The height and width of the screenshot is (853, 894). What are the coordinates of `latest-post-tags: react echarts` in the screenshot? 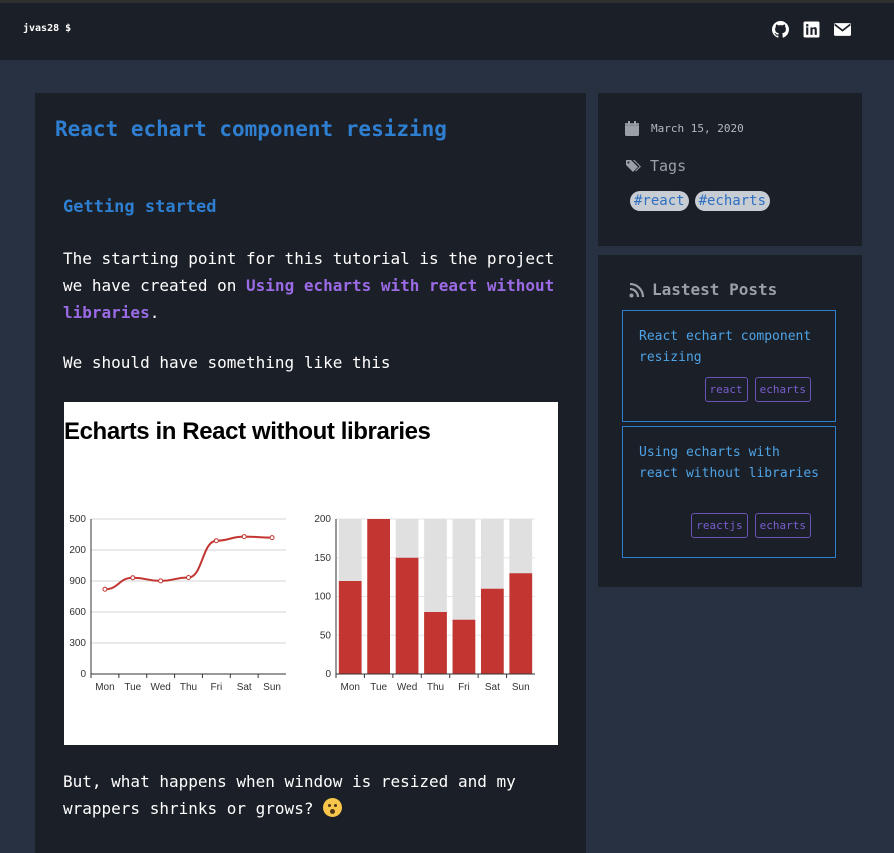 It's located at (757, 389).